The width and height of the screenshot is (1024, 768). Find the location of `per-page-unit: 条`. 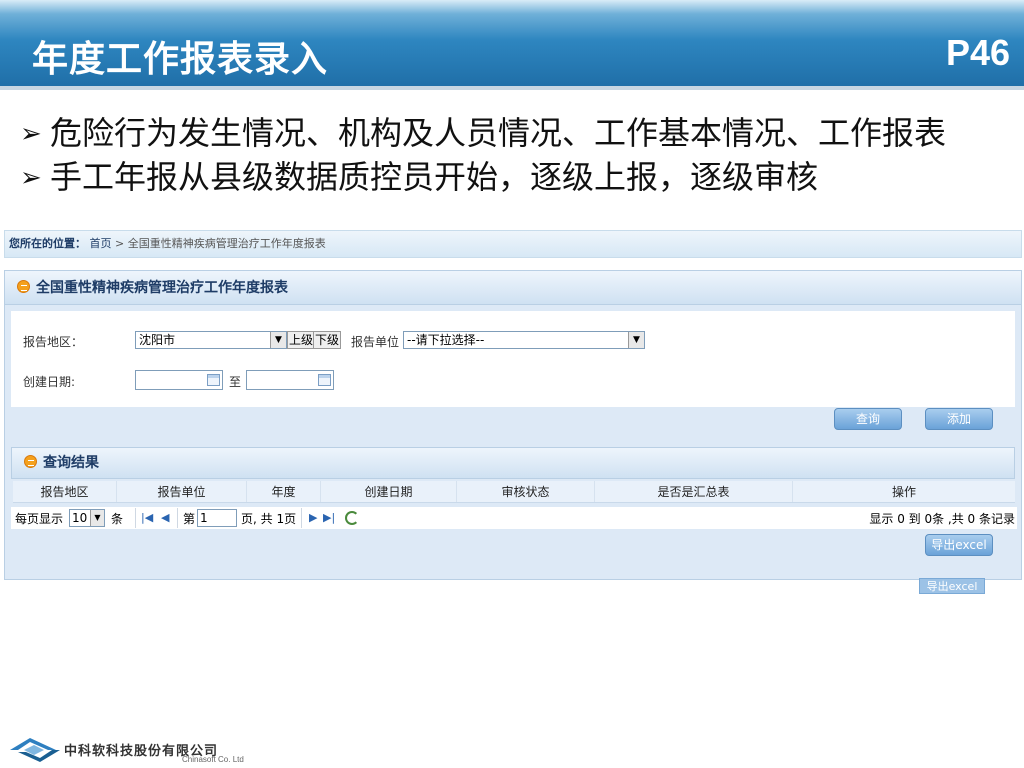

per-page-unit: 条 is located at coordinates (117, 519).